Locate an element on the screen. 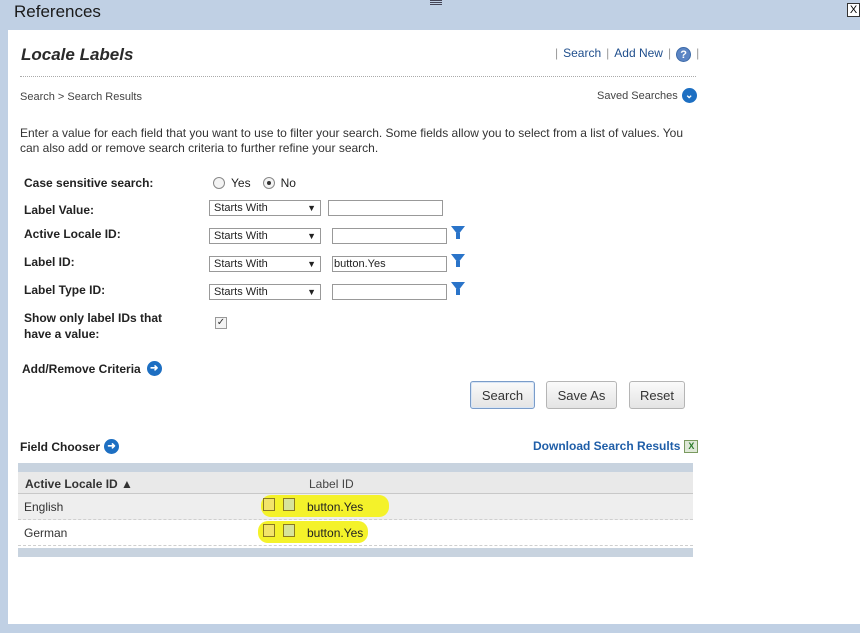 The width and height of the screenshot is (860, 633). field-chooser-link: Field Chooser ➜ is located at coordinates (70, 446).